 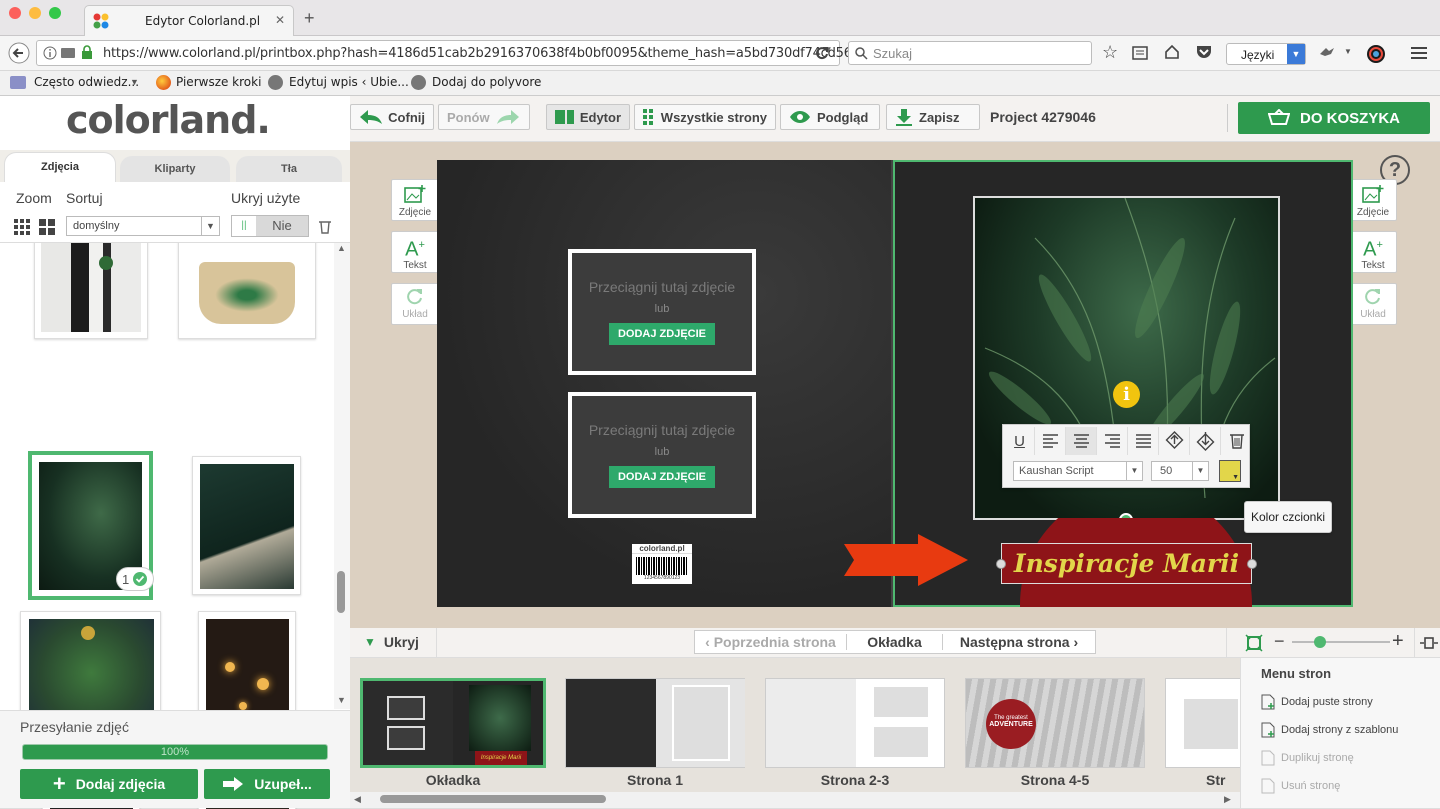 What do you see at coordinates (341, 248) in the screenshot?
I see `scroll-up-icon: ▲` at bounding box center [341, 248].